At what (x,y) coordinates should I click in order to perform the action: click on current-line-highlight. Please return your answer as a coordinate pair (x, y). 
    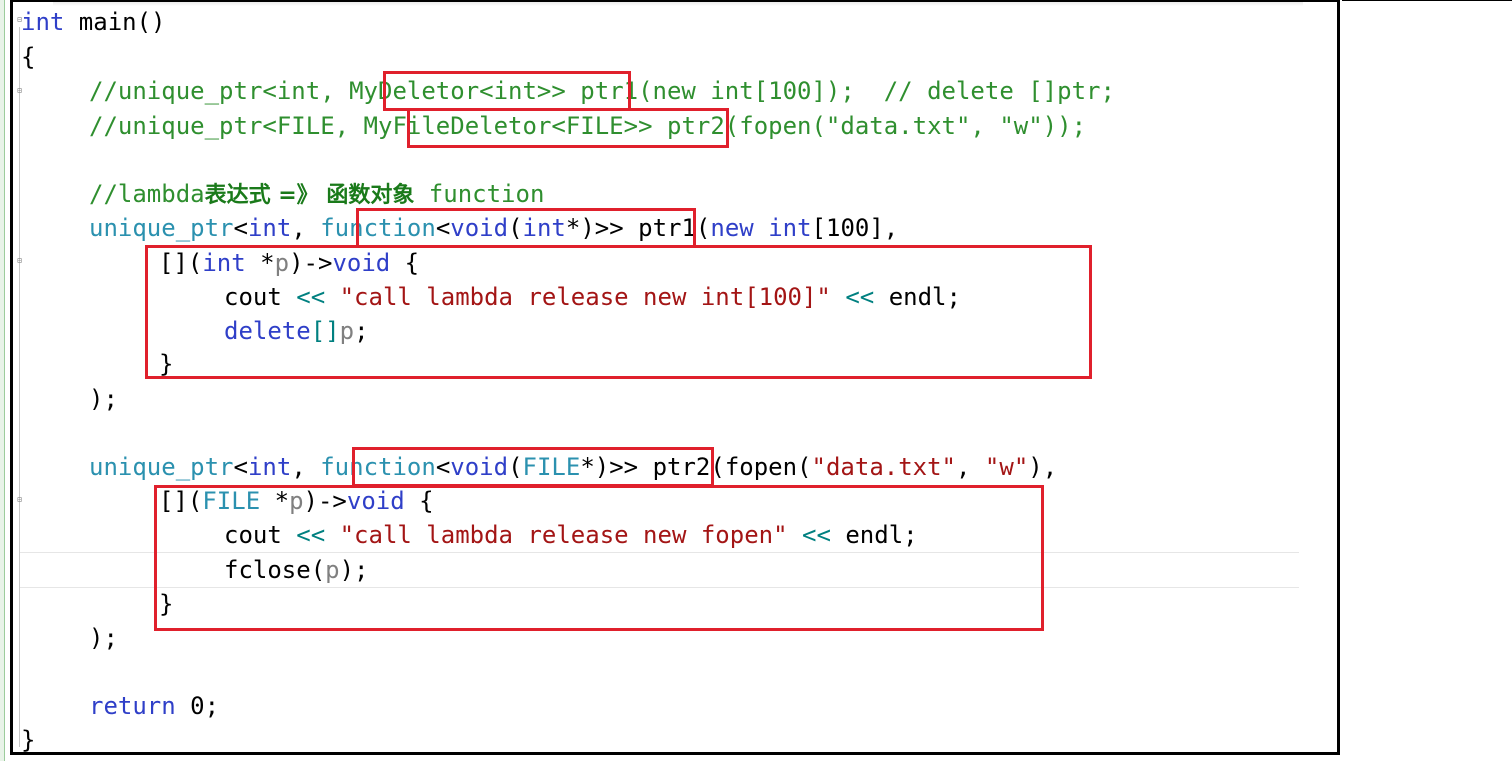
    Looking at the image, I should click on (659, 570).